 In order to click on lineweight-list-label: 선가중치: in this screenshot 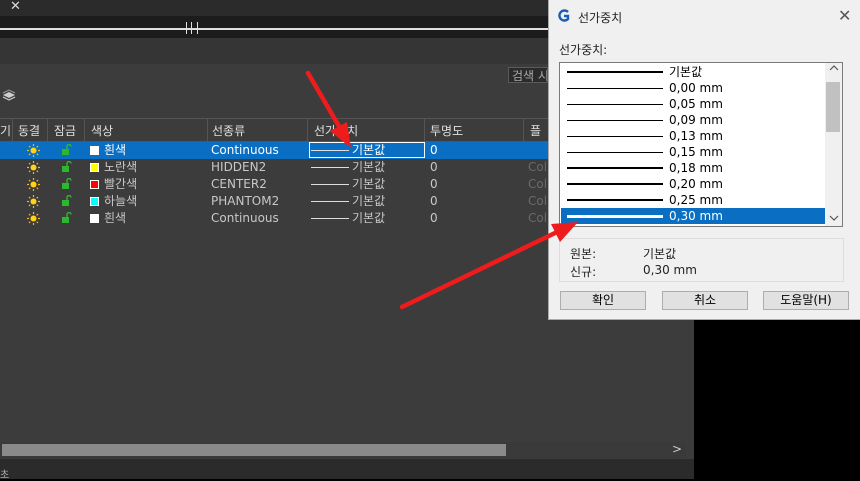, I will do `click(583, 50)`.